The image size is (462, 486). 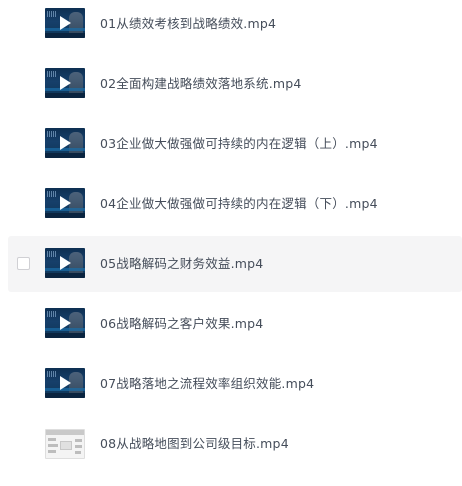 What do you see at coordinates (239, 144) in the screenshot?
I see `file-name: 03企业做大做强做可持续的内在逻辑（上）.mp4` at bounding box center [239, 144].